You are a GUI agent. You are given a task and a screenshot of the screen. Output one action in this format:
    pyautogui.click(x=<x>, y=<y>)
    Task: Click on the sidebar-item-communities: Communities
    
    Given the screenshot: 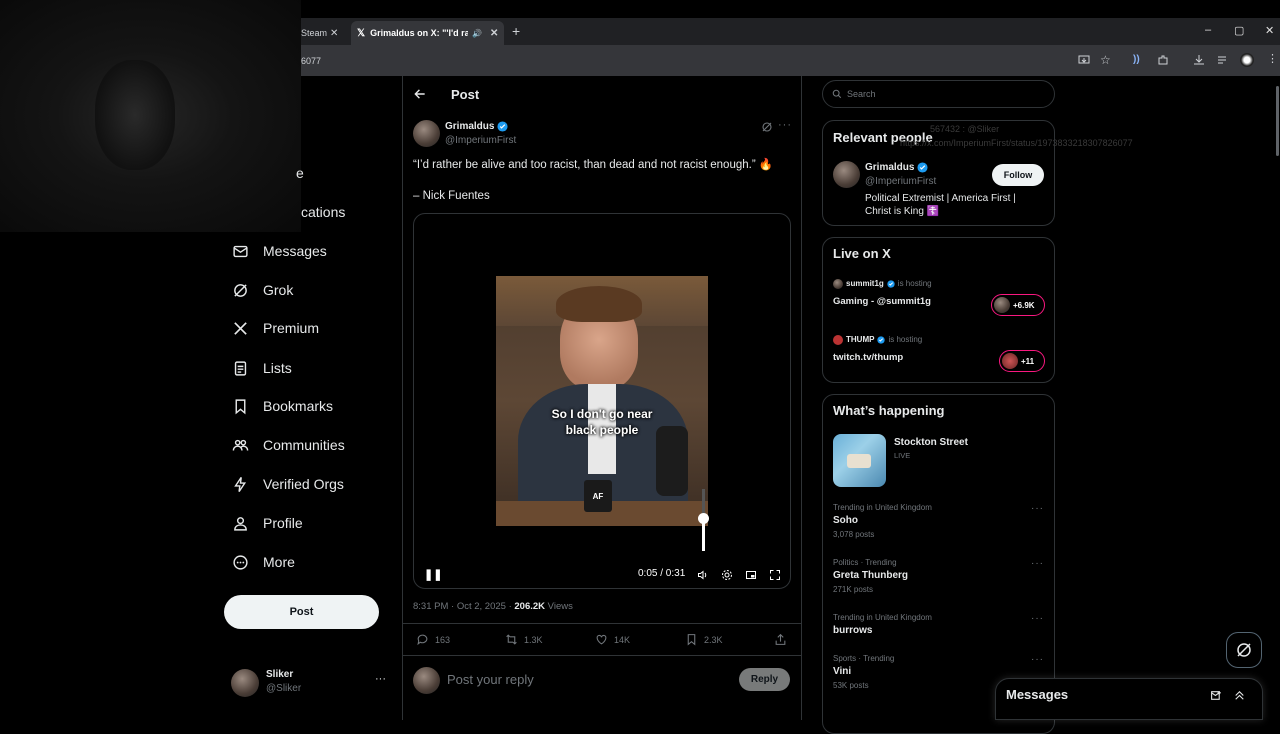 What is the action you would take?
    pyautogui.click(x=288, y=445)
    